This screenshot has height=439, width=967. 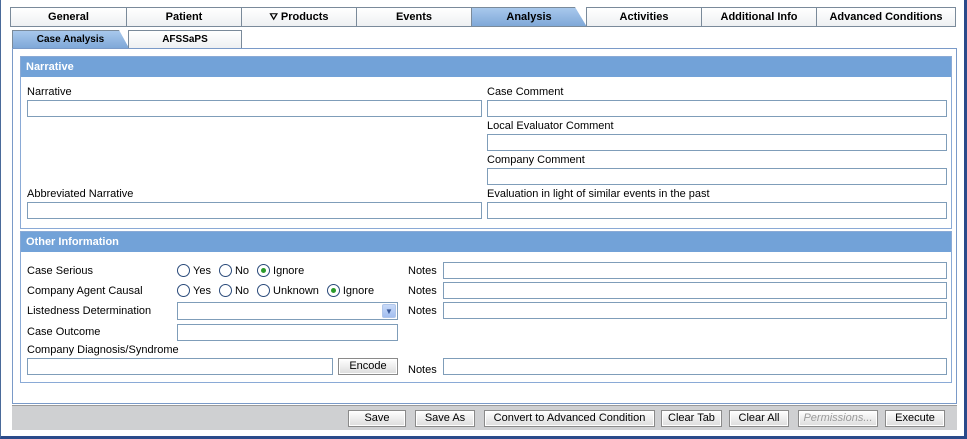 I want to click on case-serious-radio-group: Yes No Ignore, so click(x=244, y=270).